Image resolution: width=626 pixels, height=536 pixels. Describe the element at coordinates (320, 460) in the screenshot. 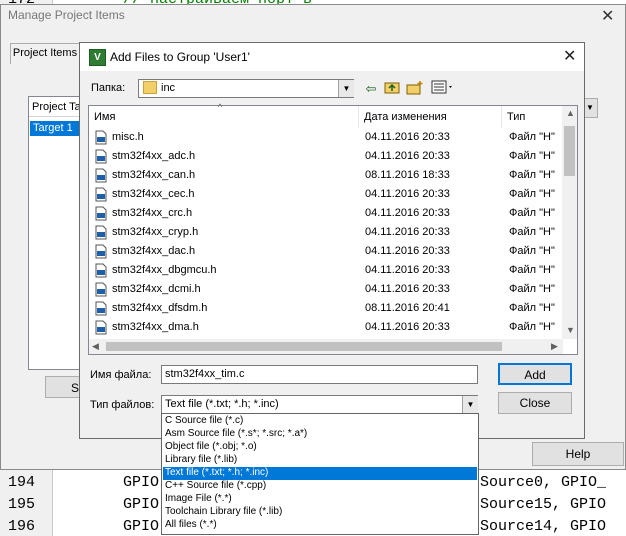

I see `filetype-option: Library file (*.lib)` at that location.